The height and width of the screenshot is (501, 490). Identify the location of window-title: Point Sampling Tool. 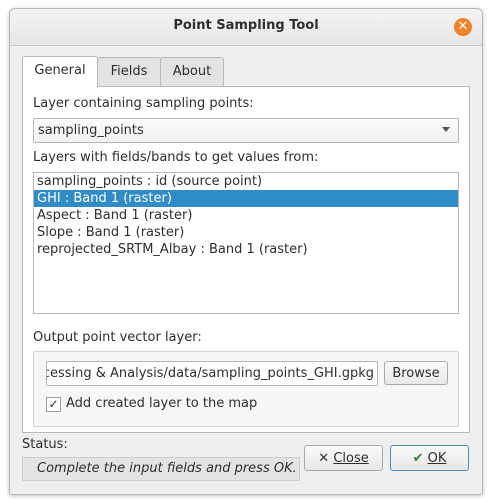
(246, 25).